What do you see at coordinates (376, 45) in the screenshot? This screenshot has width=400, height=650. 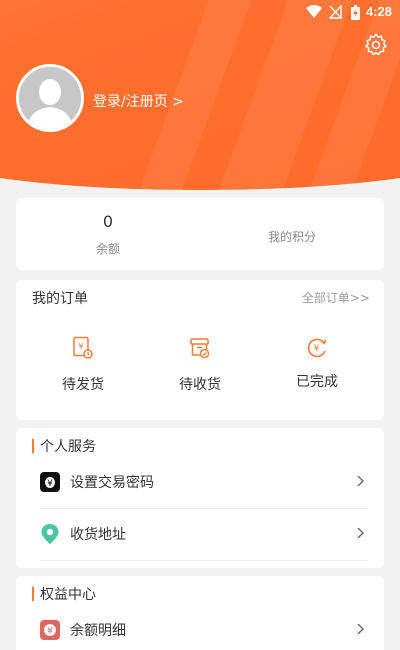 I see `settings-gear-icon` at bounding box center [376, 45].